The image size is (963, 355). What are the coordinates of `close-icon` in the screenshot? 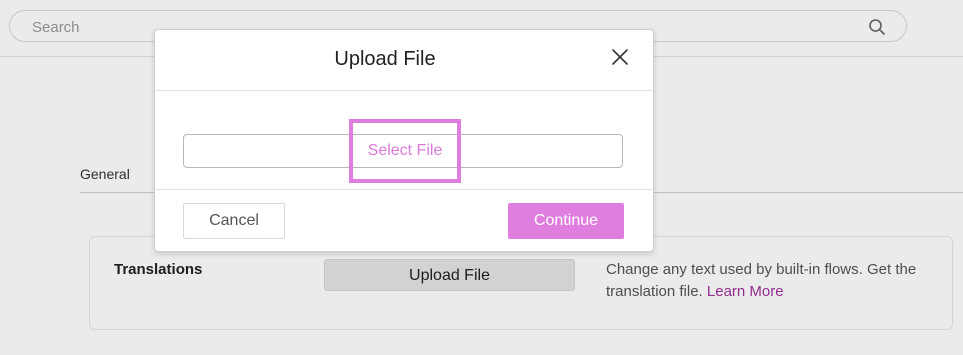 It's located at (620, 57).